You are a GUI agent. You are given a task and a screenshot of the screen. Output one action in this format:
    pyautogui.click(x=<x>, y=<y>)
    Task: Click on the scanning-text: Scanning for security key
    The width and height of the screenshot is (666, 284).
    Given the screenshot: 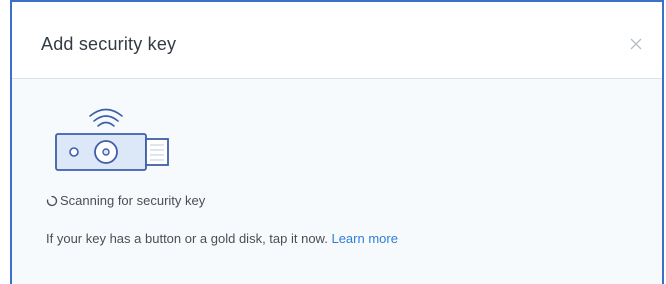 What is the action you would take?
    pyautogui.click(x=133, y=200)
    